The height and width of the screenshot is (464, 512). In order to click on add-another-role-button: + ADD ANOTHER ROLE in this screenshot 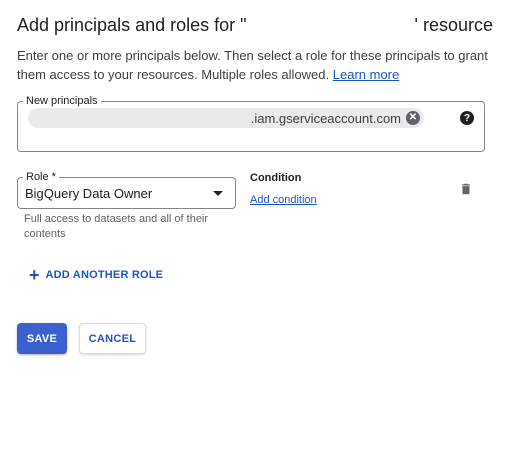, I will do `click(96, 275)`.